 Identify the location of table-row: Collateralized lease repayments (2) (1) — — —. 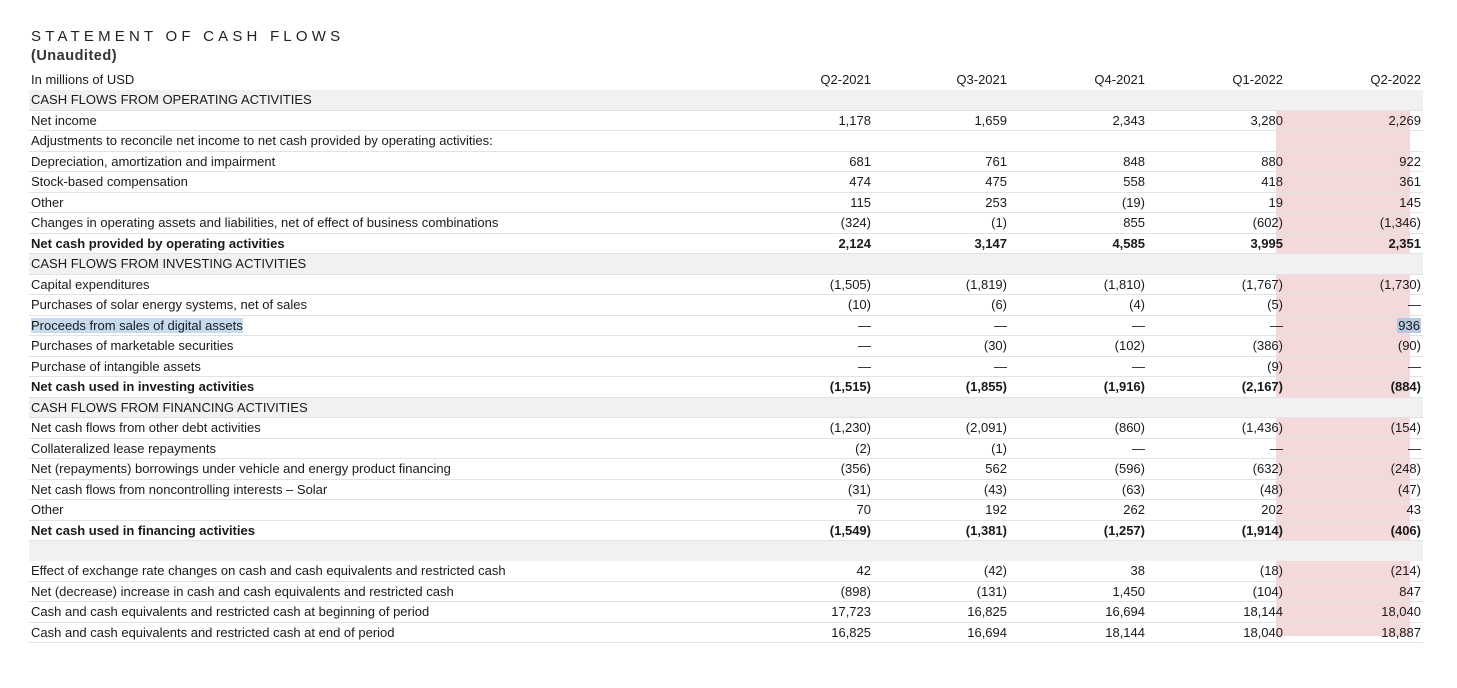
(726, 448).